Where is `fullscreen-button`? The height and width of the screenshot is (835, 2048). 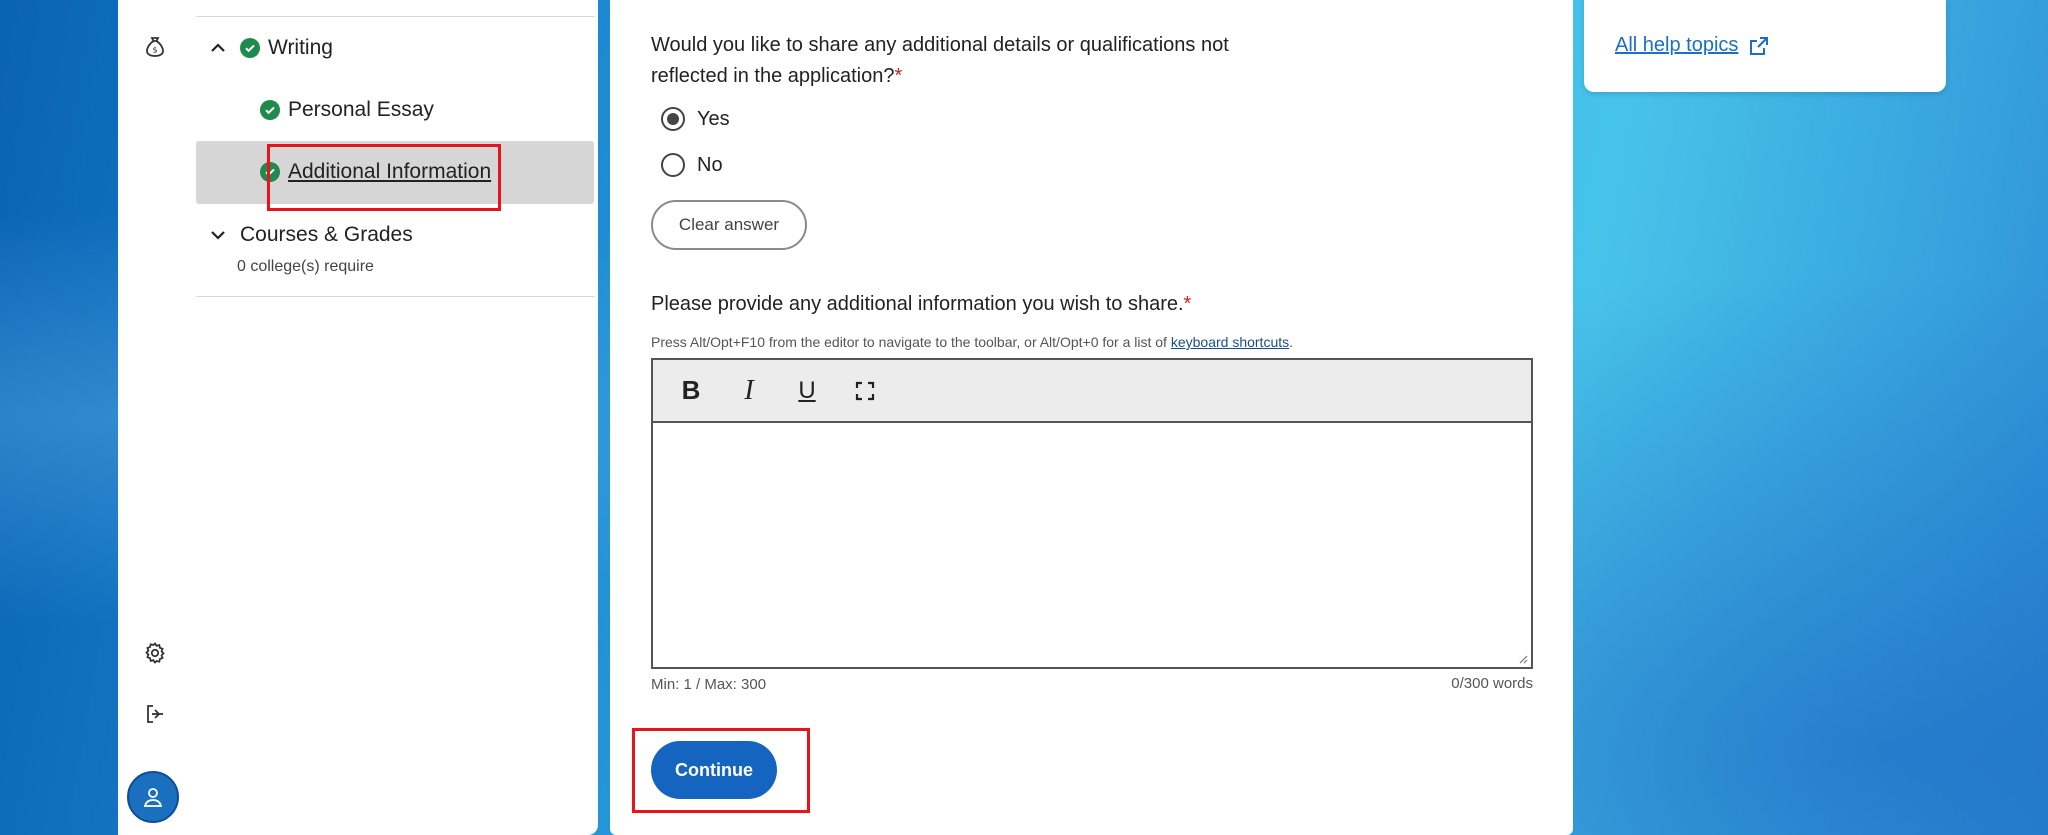
fullscreen-button is located at coordinates (865, 391).